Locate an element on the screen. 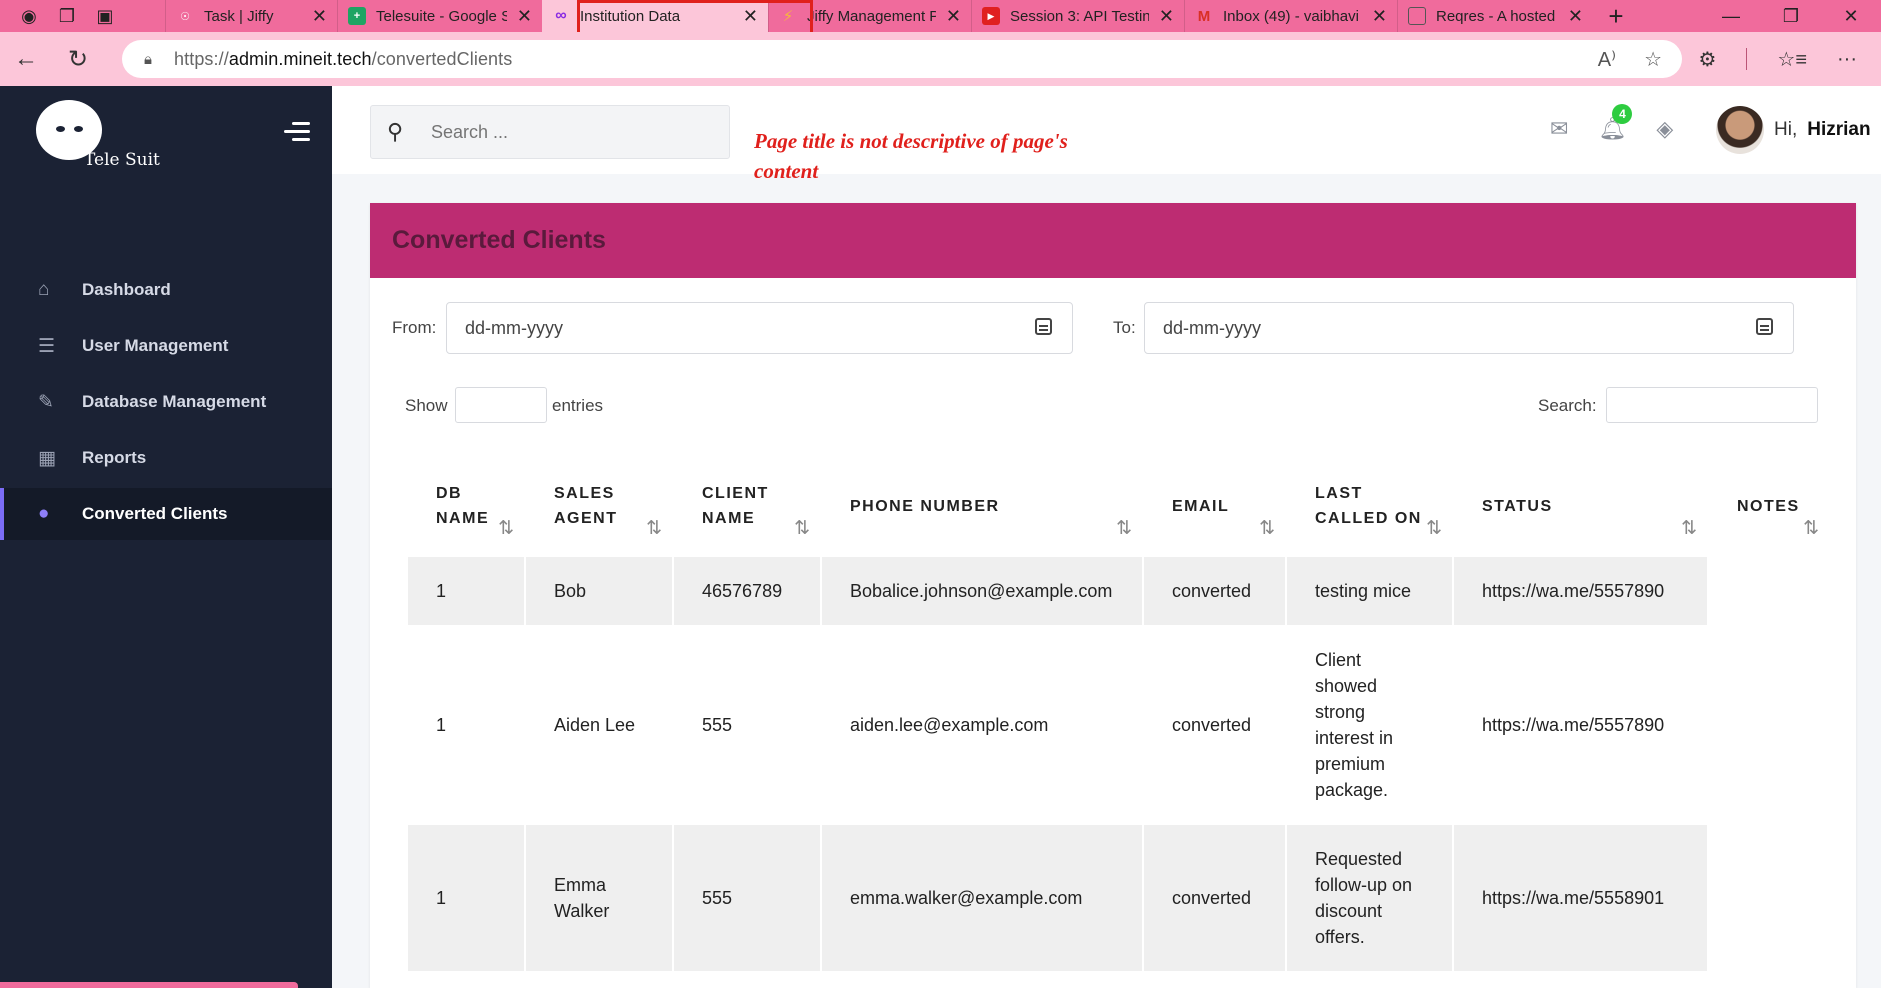 The width and height of the screenshot is (1881, 988). column-header-phone-number: PHONE NUMBER ⇅ is located at coordinates (982, 506).